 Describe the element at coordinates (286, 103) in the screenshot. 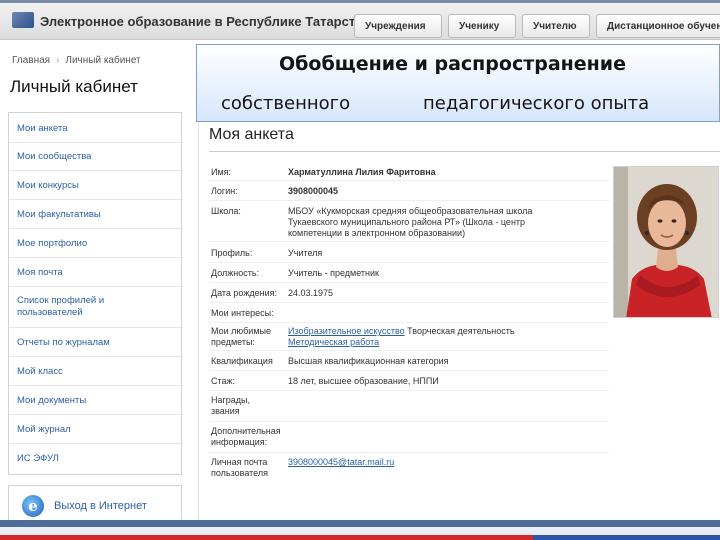

I see `banner-heading-line-2-left: собственного` at that location.